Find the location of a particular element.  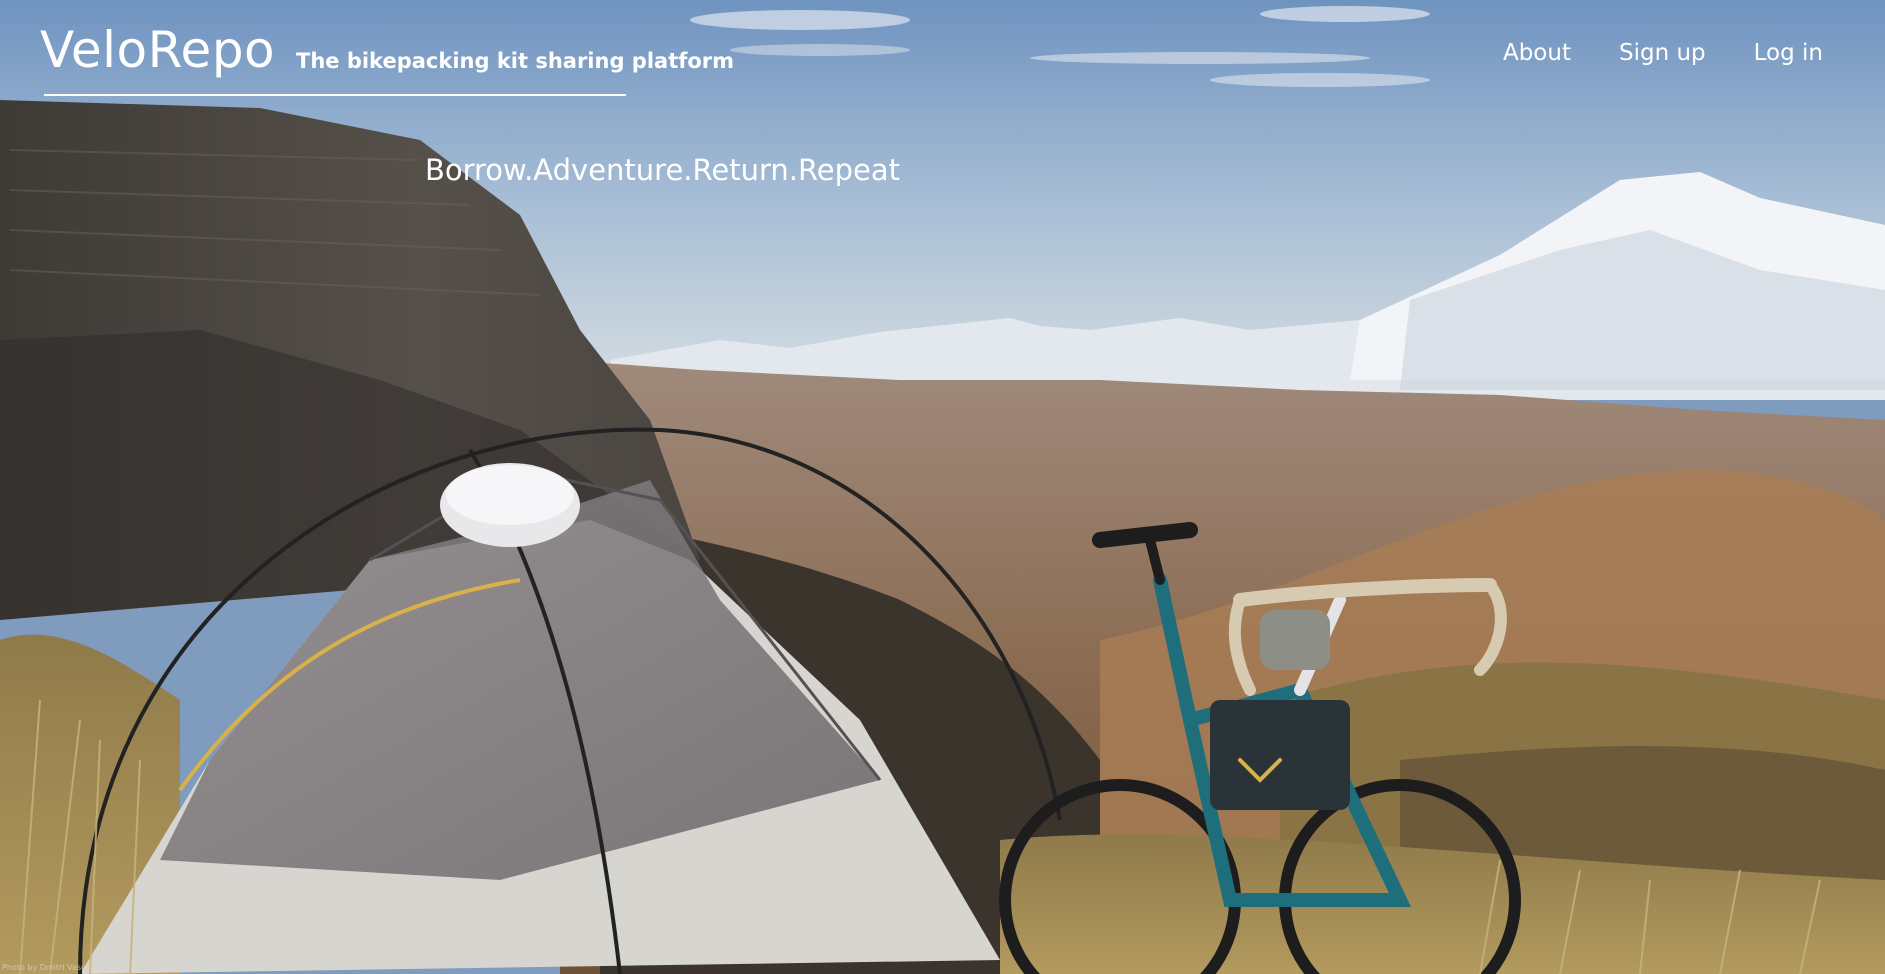

photo-credit: Photo by Dmitri Vaschenko on Unsplash is located at coordinates (82, 967).